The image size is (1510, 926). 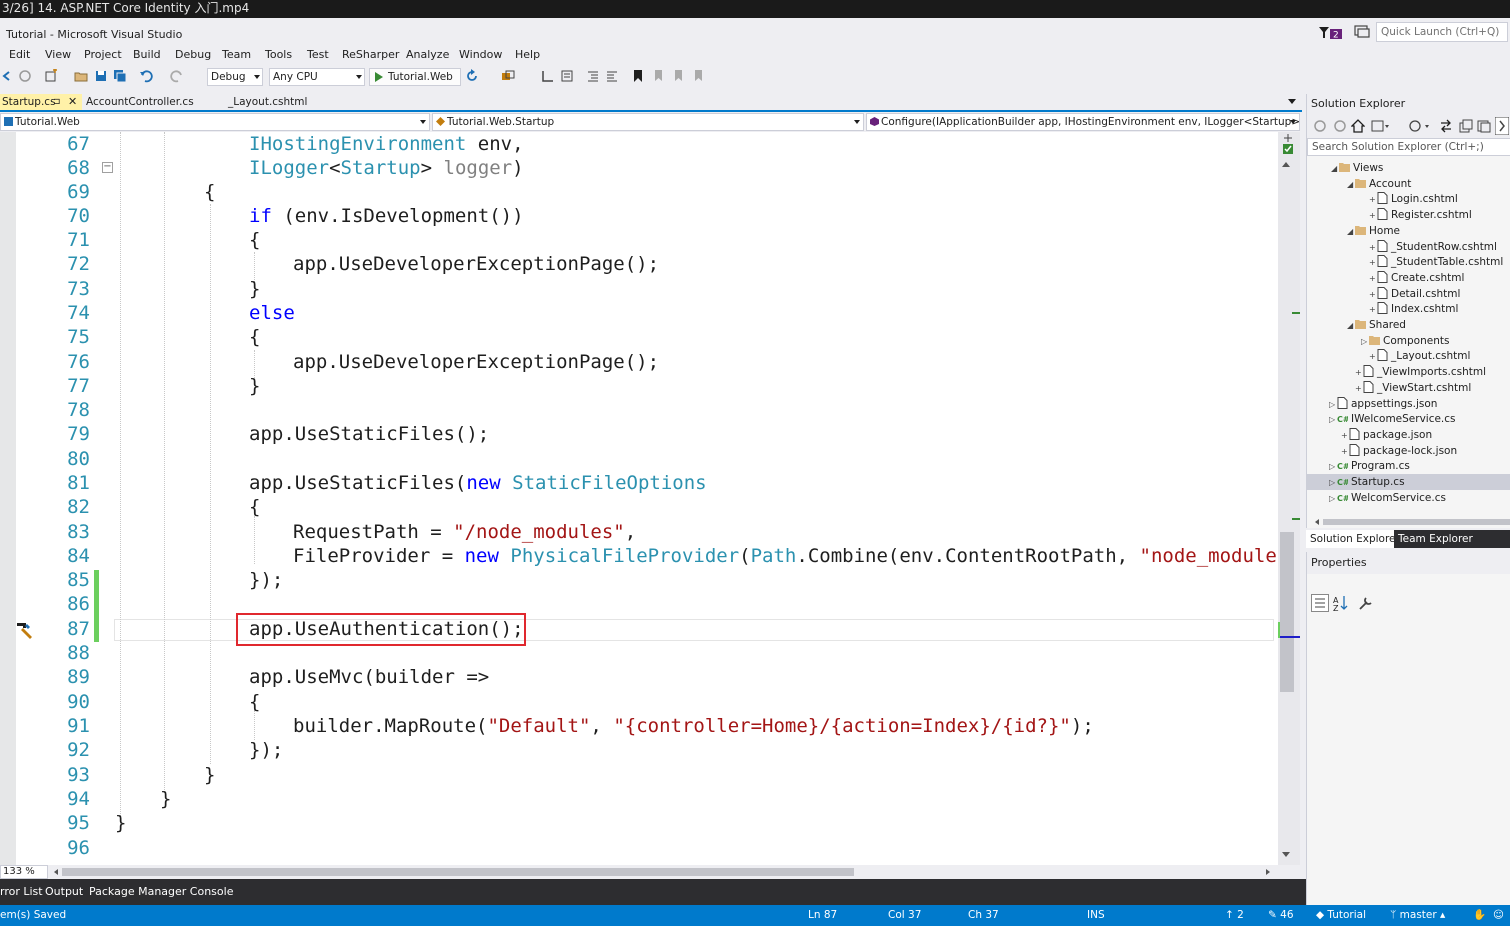 I want to click on tree-item: + Login.cshtml, so click(x=1408, y=199).